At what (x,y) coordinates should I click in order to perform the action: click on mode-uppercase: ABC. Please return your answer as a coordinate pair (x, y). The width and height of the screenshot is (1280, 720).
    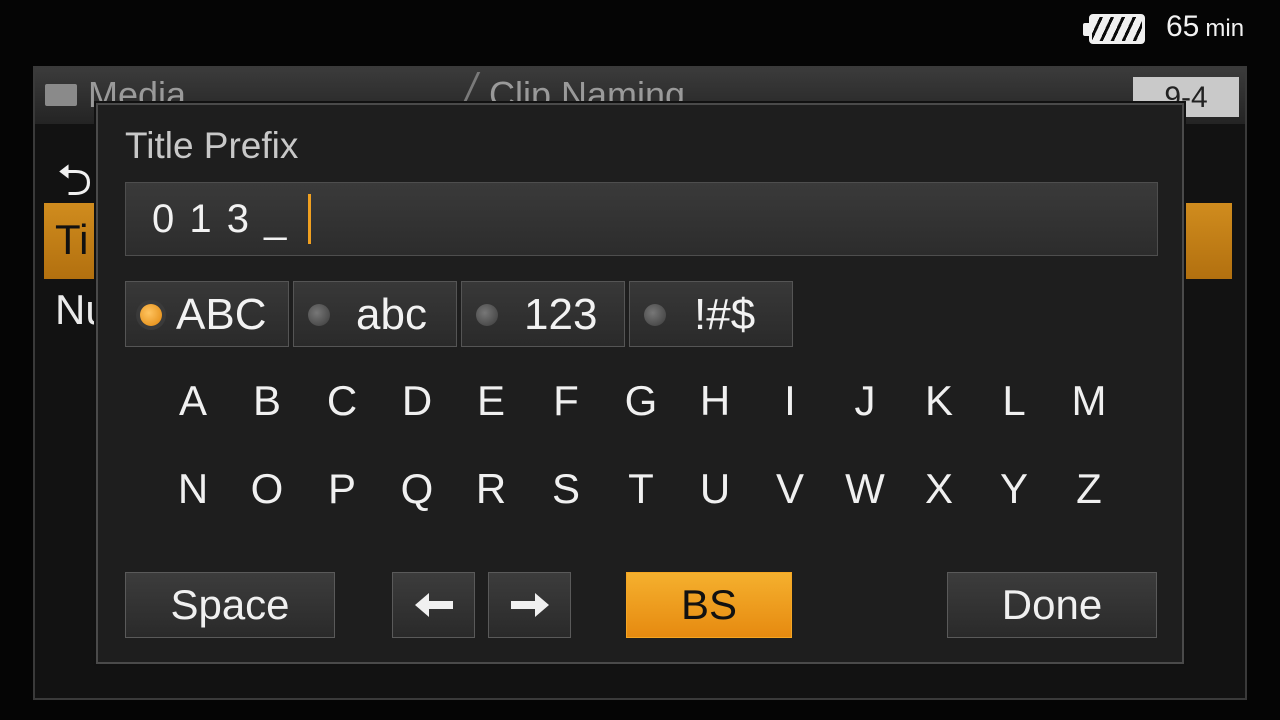
    Looking at the image, I should click on (207, 314).